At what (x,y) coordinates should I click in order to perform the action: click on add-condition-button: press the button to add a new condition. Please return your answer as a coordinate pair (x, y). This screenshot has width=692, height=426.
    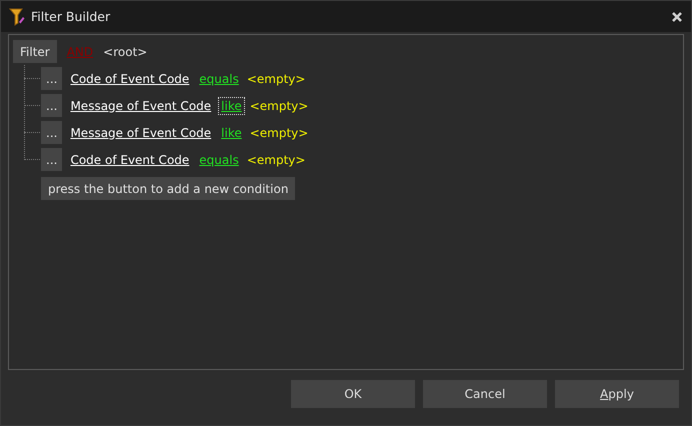
    Looking at the image, I should click on (168, 188).